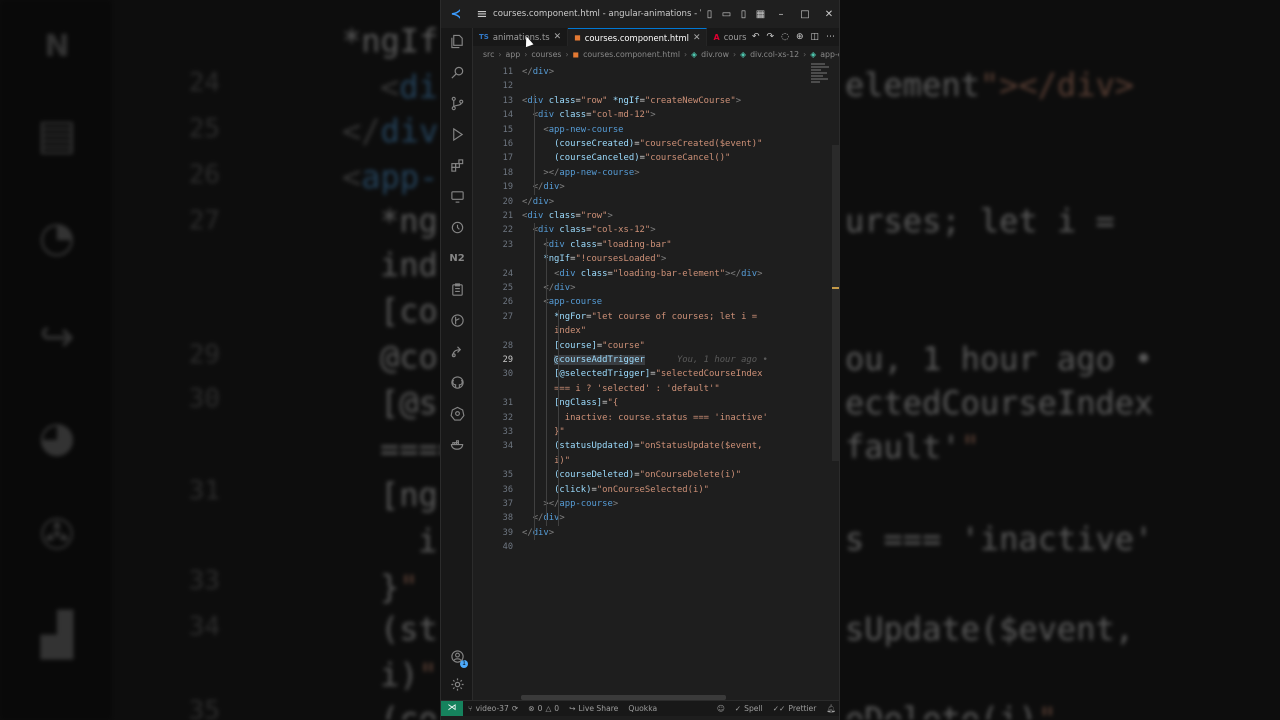  I want to click on spell-status: ✓ Spell, so click(749, 708).